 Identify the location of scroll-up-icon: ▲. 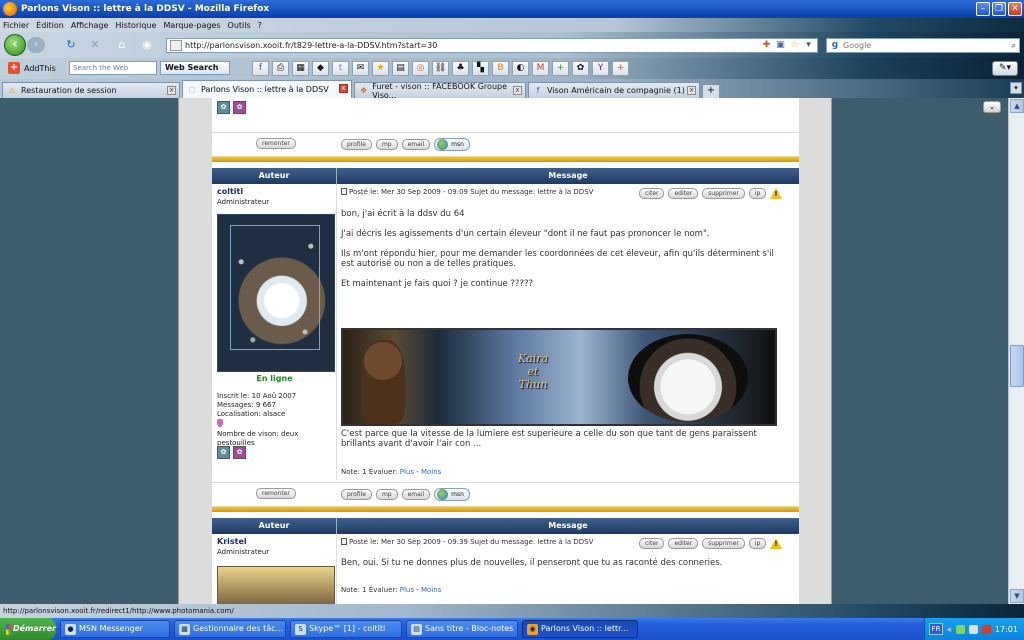
(1017, 106).